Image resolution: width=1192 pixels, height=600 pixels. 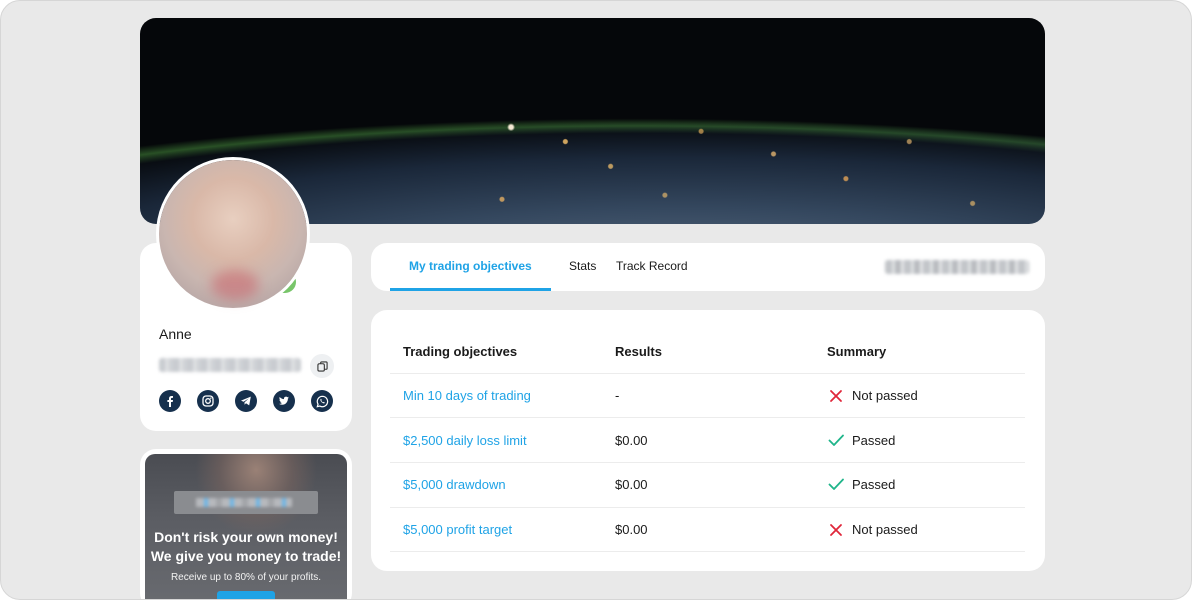 What do you see at coordinates (457, 529) in the screenshot?
I see `objective-link: $5,000 profit target` at bounding box center [457, 529].